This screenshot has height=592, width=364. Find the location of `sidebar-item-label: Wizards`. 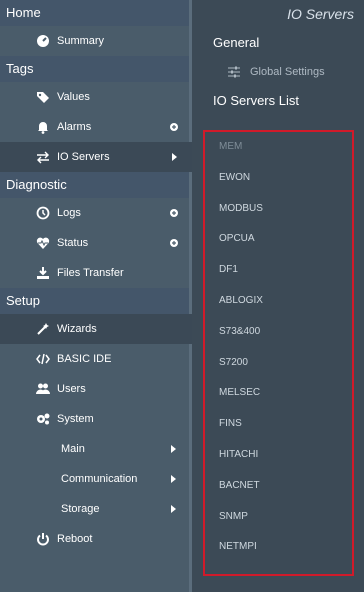

sidebar-item-label: Wizards is located at coordinates (77, 329).